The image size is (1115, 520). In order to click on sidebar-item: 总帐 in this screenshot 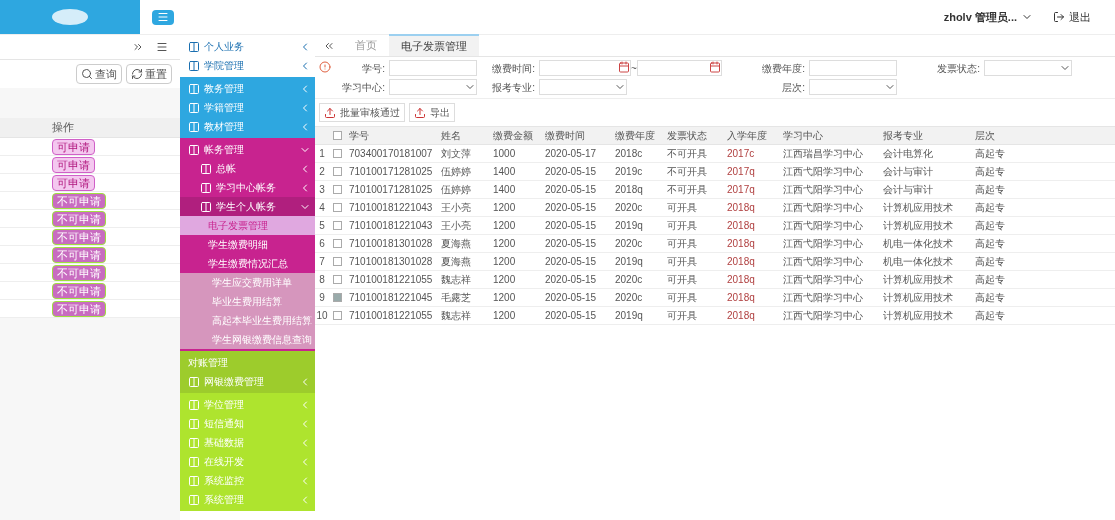, I will do `click(247, 168)`.